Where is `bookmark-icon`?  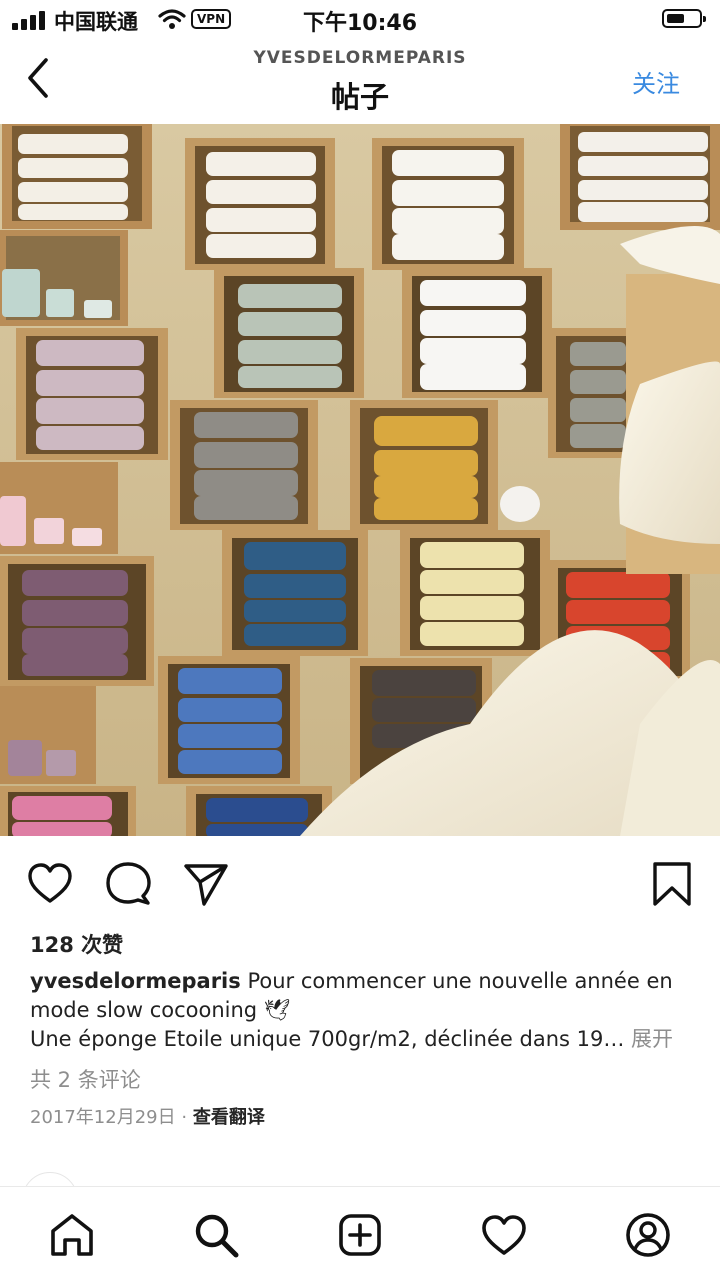
bookmark-icon is located at coordinates (672, 884).